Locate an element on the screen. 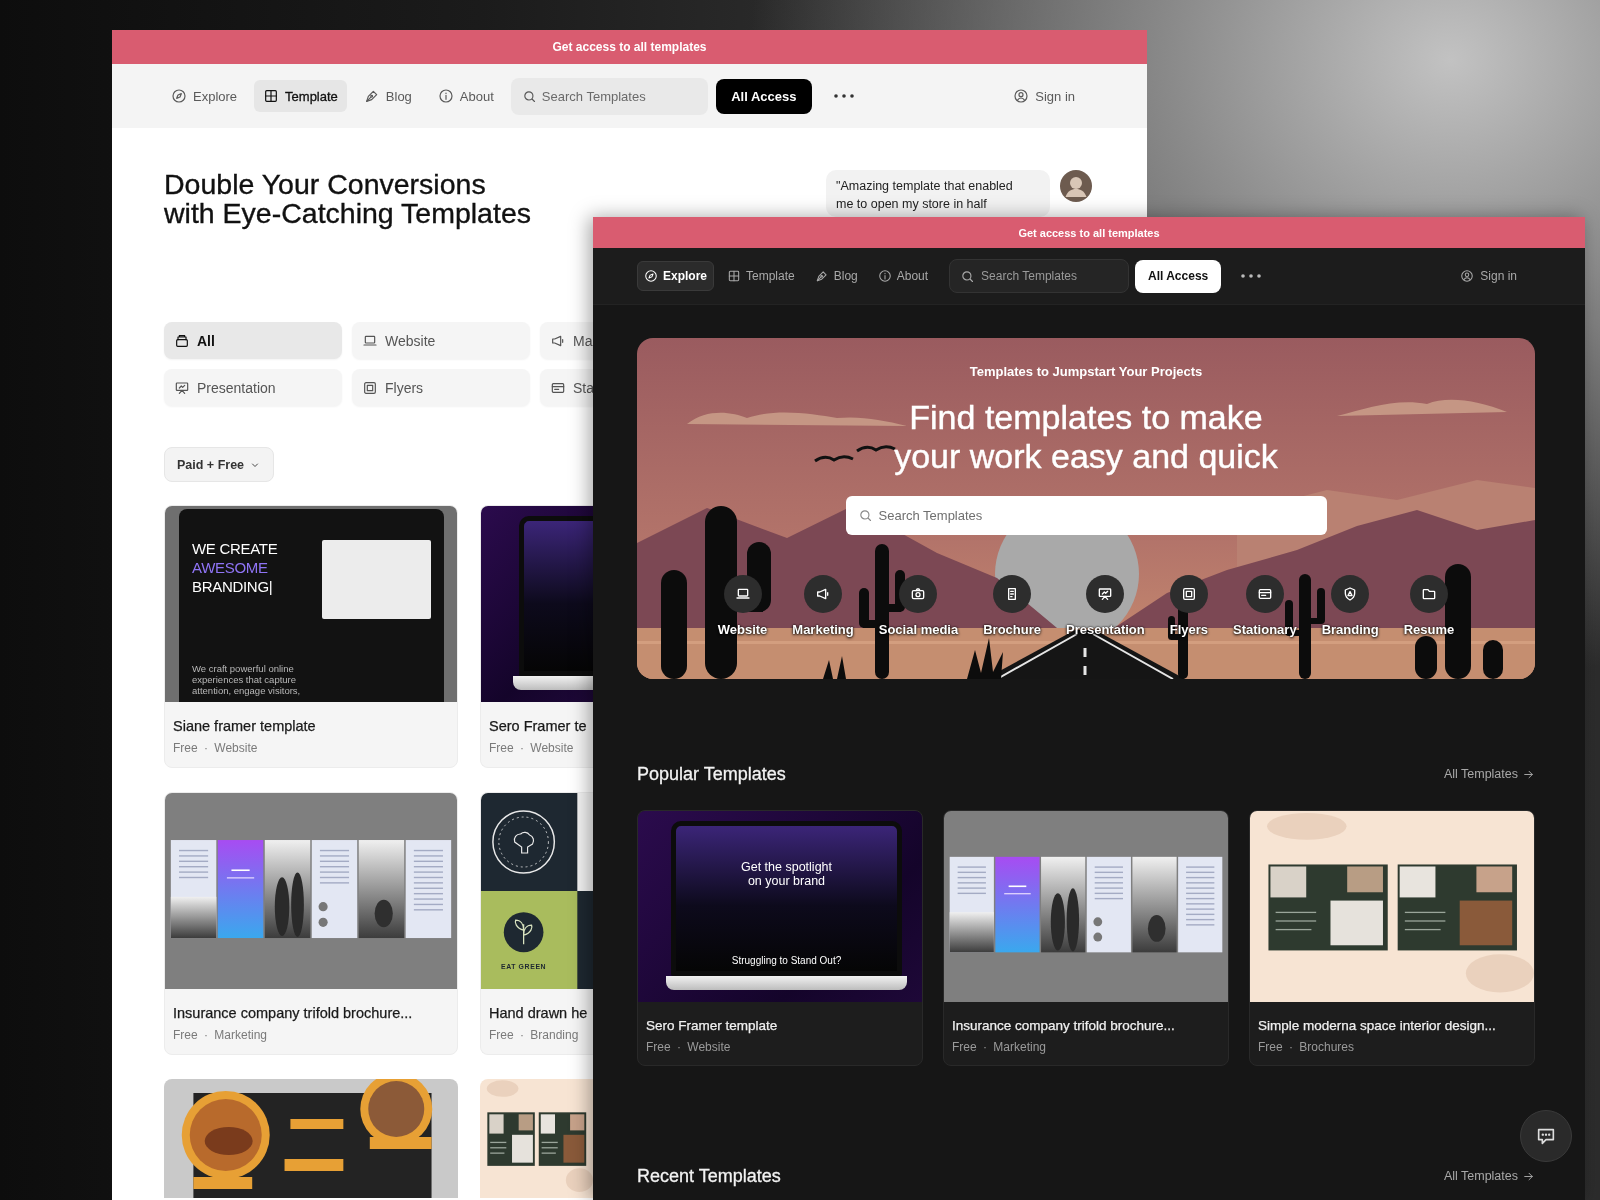 The image size is (1600, 1200). screen-headline: Get the spotlight on your brand is located at coordinates (786, 874).